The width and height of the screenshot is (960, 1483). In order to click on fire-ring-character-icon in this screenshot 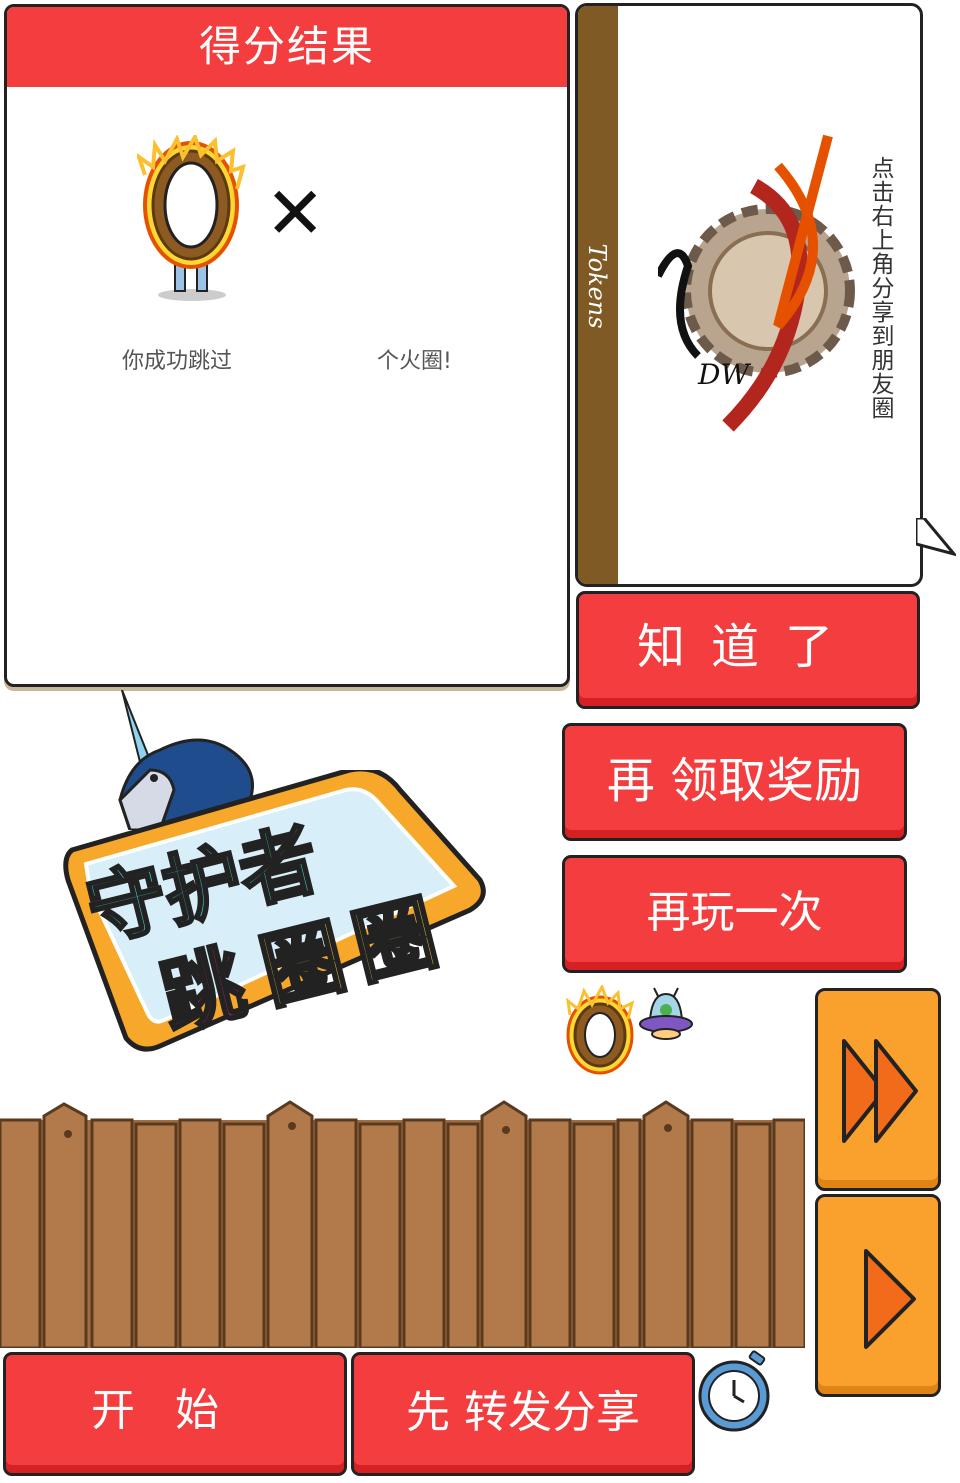, I will do `click(191, 218)`.